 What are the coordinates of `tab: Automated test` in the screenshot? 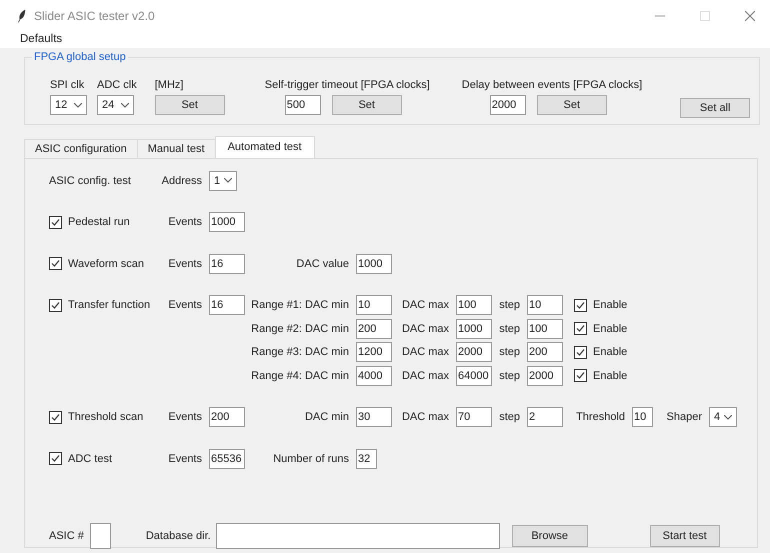 It's located at (264, 147).